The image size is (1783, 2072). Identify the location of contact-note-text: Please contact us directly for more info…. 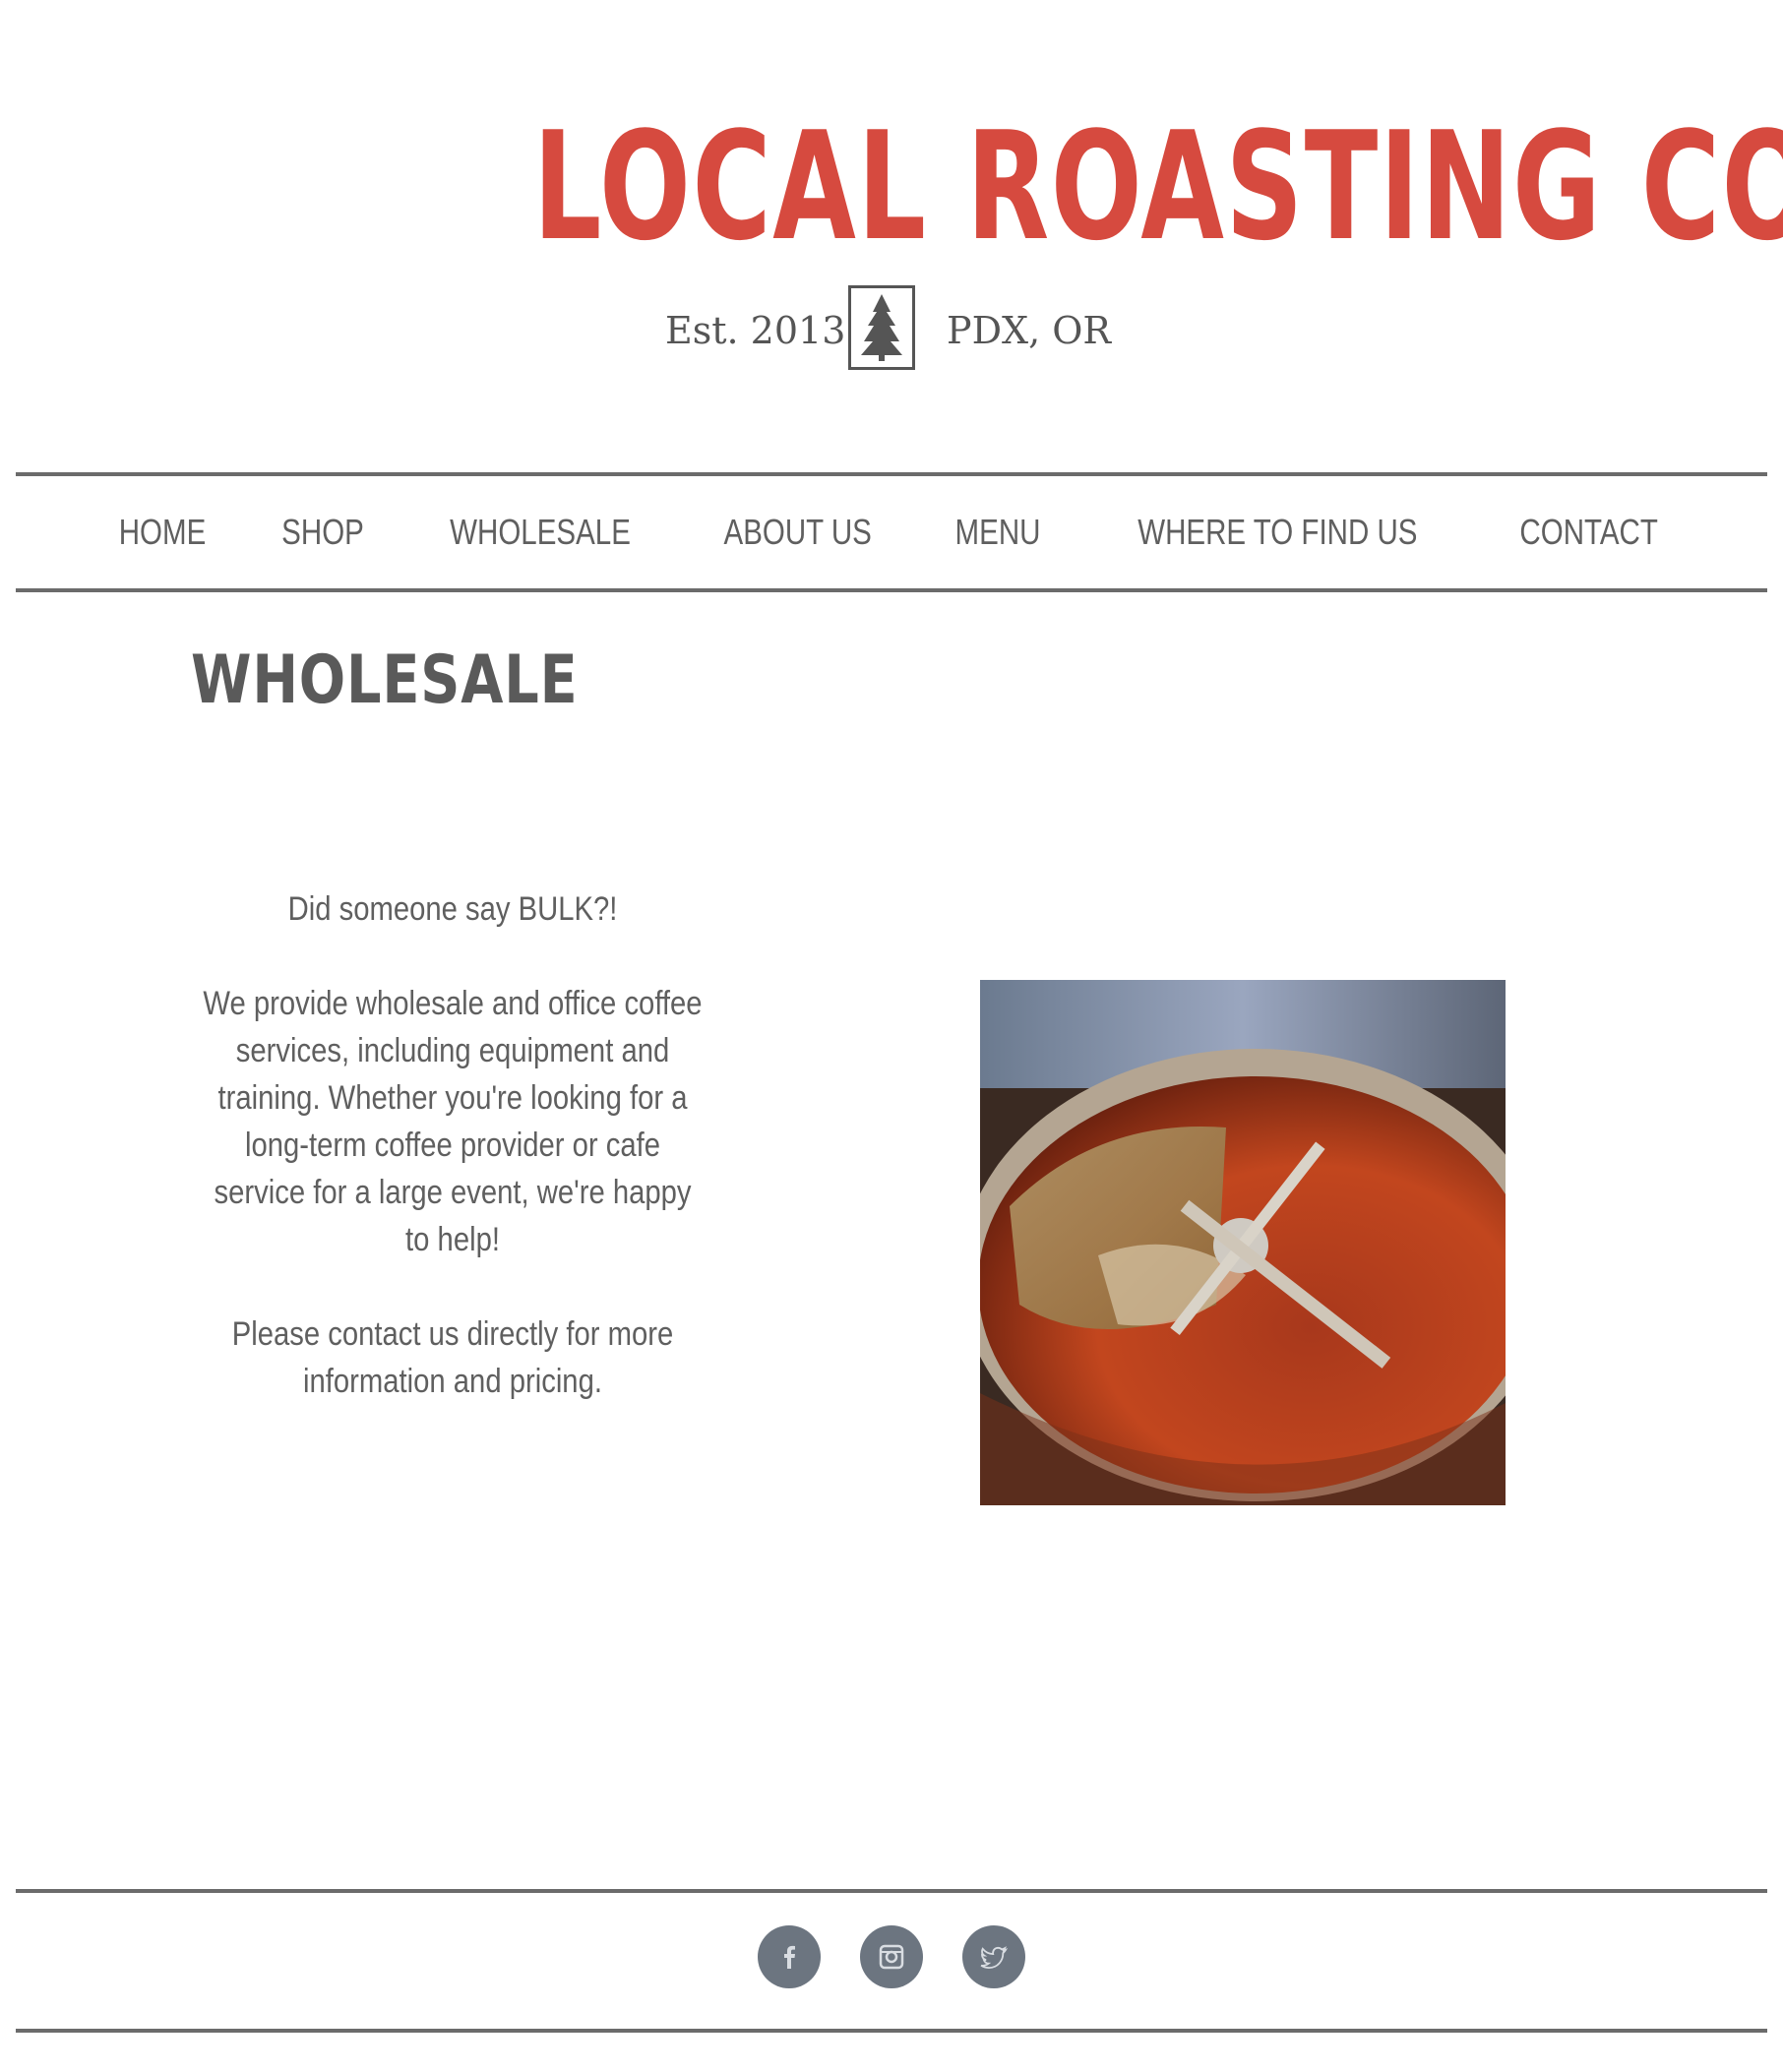
(452, 1357).